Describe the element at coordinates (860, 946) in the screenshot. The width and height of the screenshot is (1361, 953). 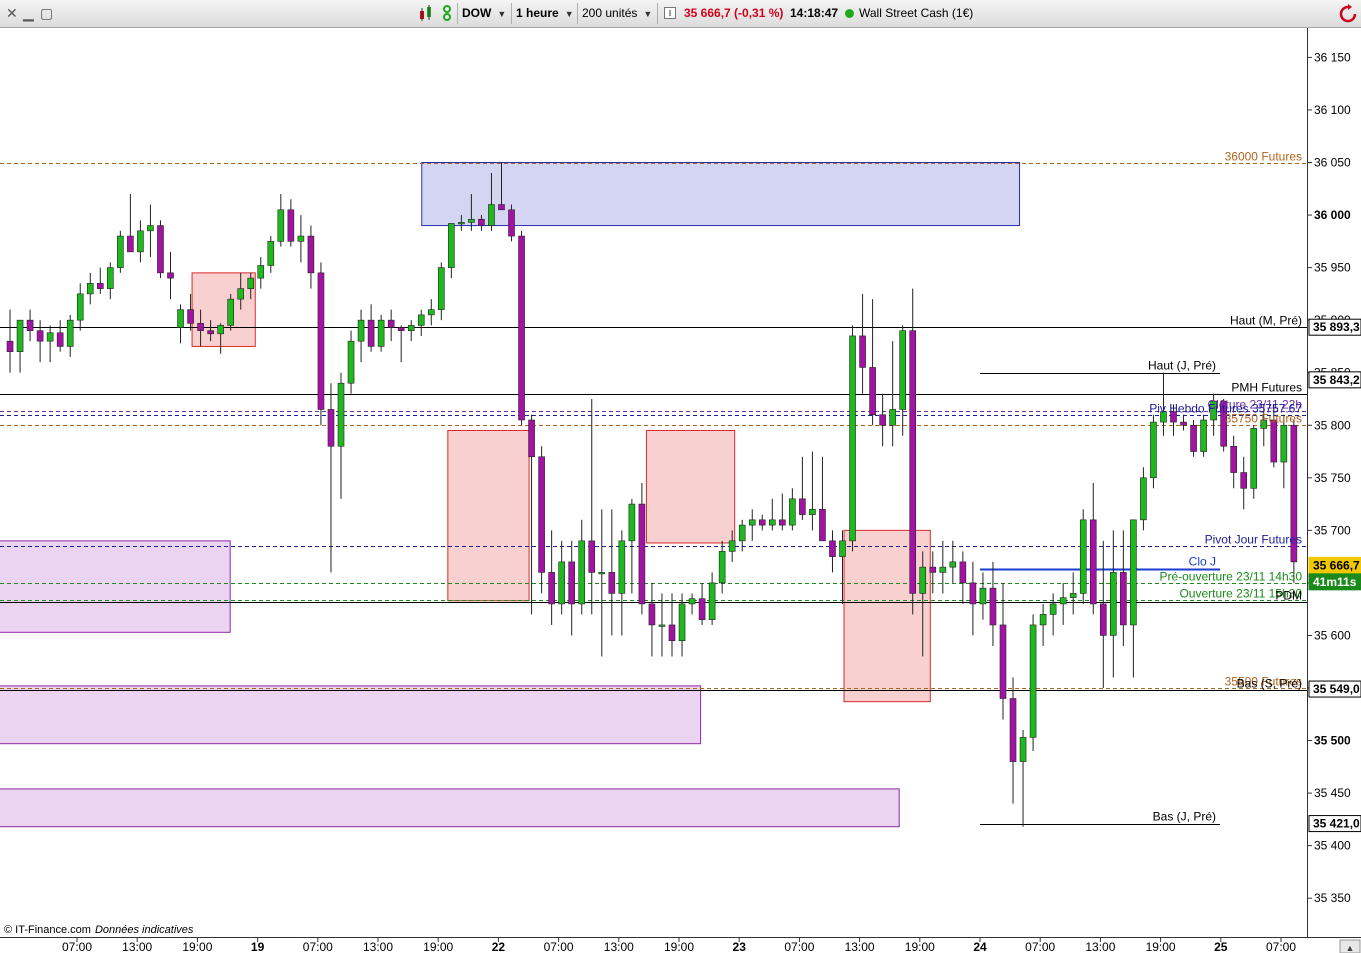
I see `x-tick-label: 13:00` at that location.